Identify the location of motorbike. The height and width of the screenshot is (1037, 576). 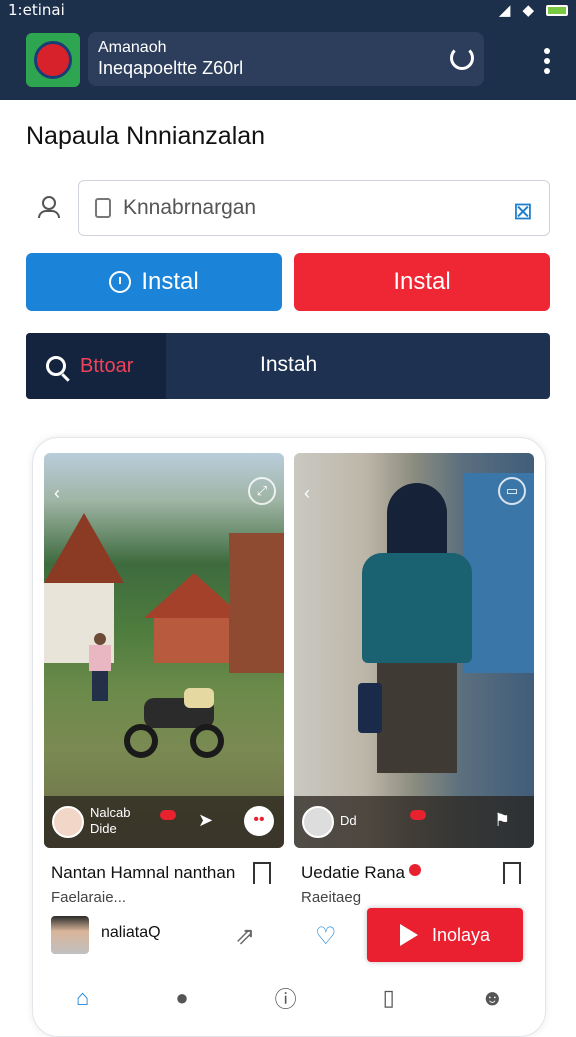
(174, 723).